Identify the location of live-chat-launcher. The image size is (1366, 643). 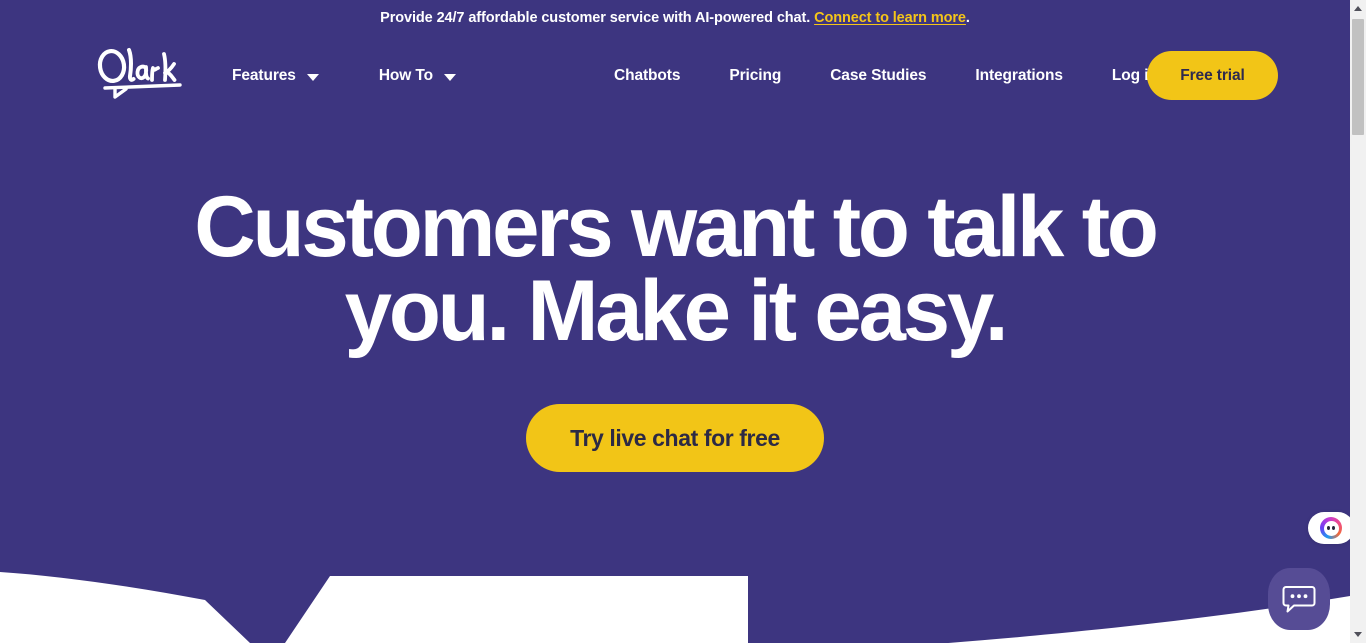
(1299, 599).